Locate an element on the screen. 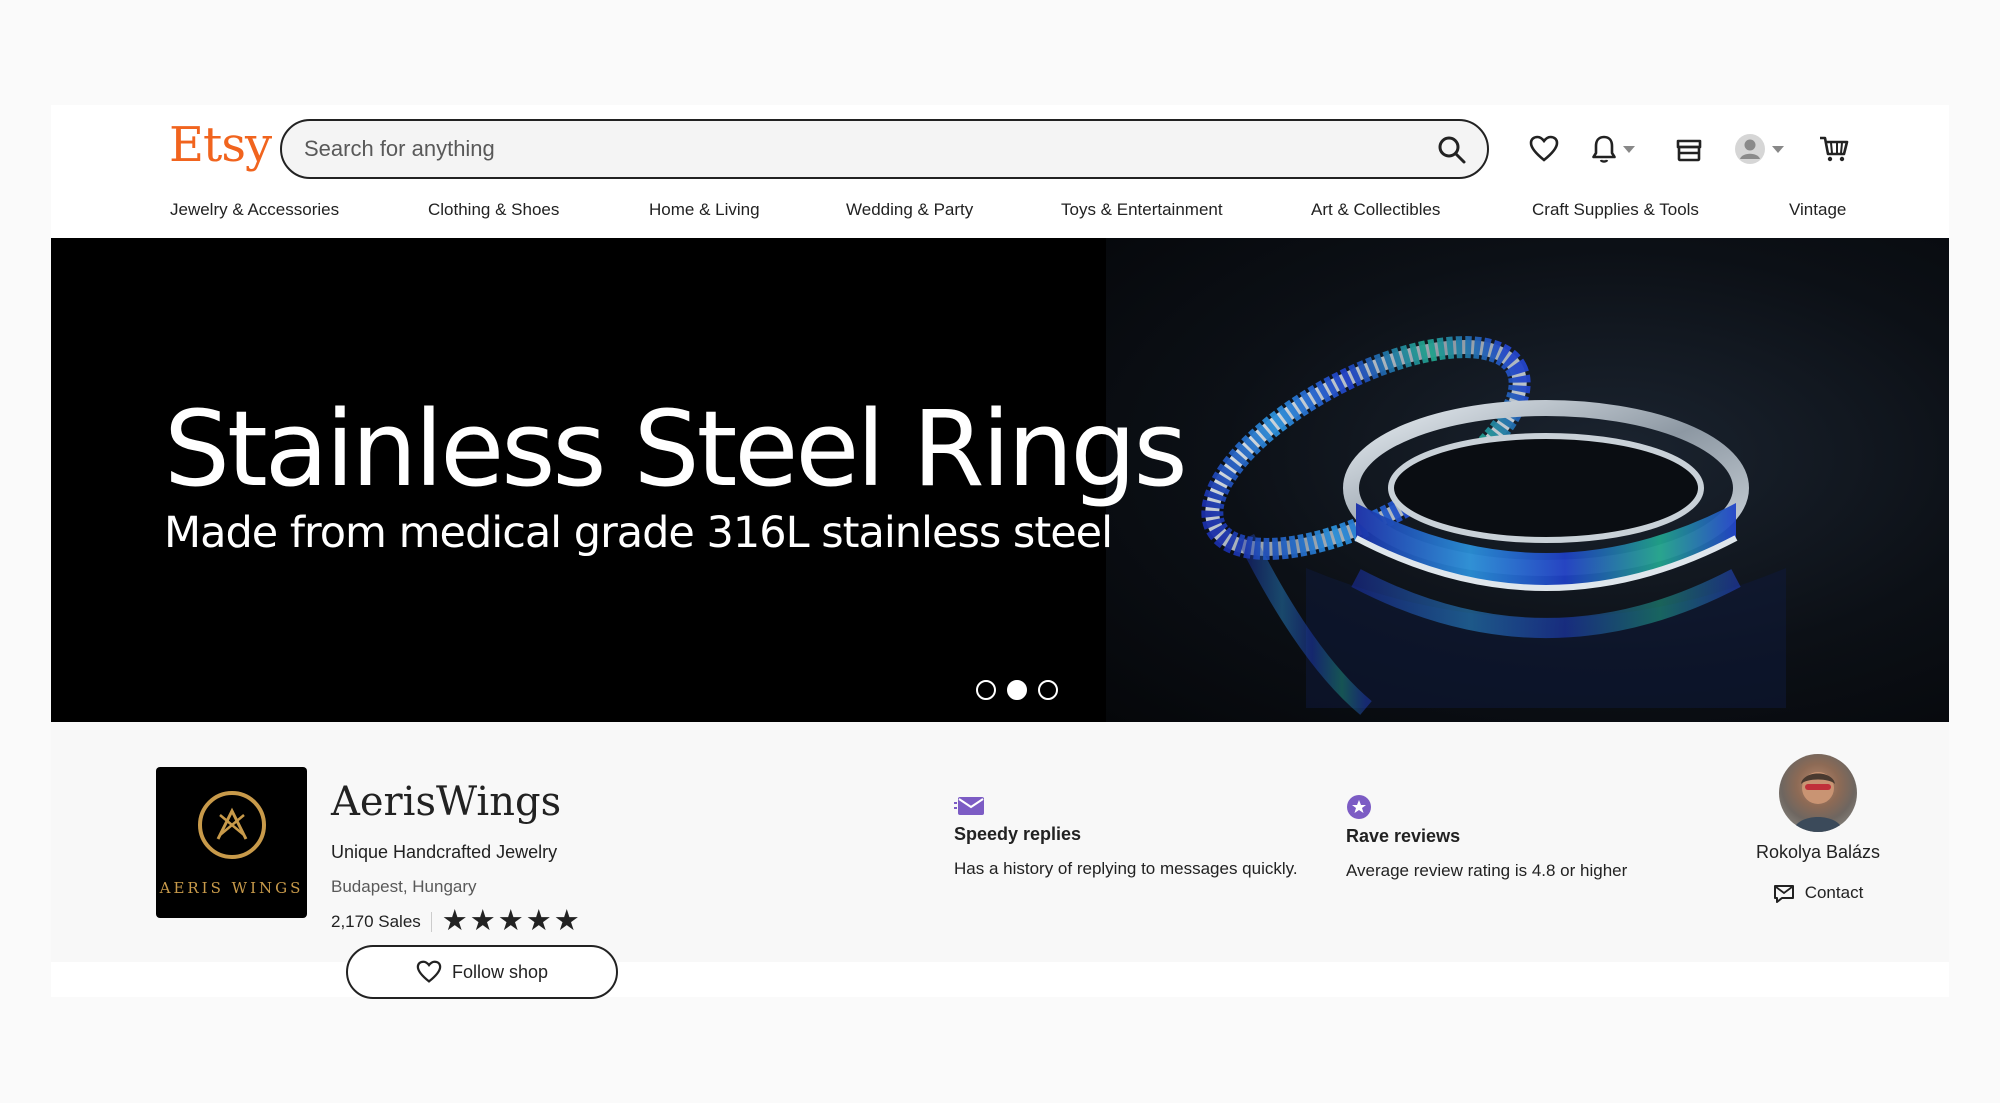 This screenshot has width=2000, height=1103. owner-avatar is located at coordinates (1818, 793).